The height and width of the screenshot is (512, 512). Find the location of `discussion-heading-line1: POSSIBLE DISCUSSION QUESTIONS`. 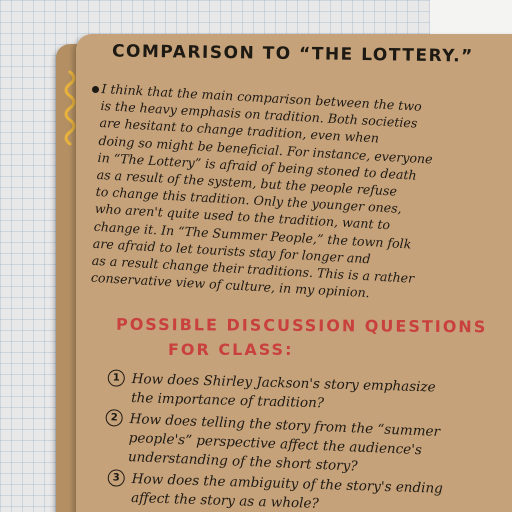

discussion-heading-line1: POSSIBLE DISCUSSION QUESTIONS is located at coordinates (301, 325).